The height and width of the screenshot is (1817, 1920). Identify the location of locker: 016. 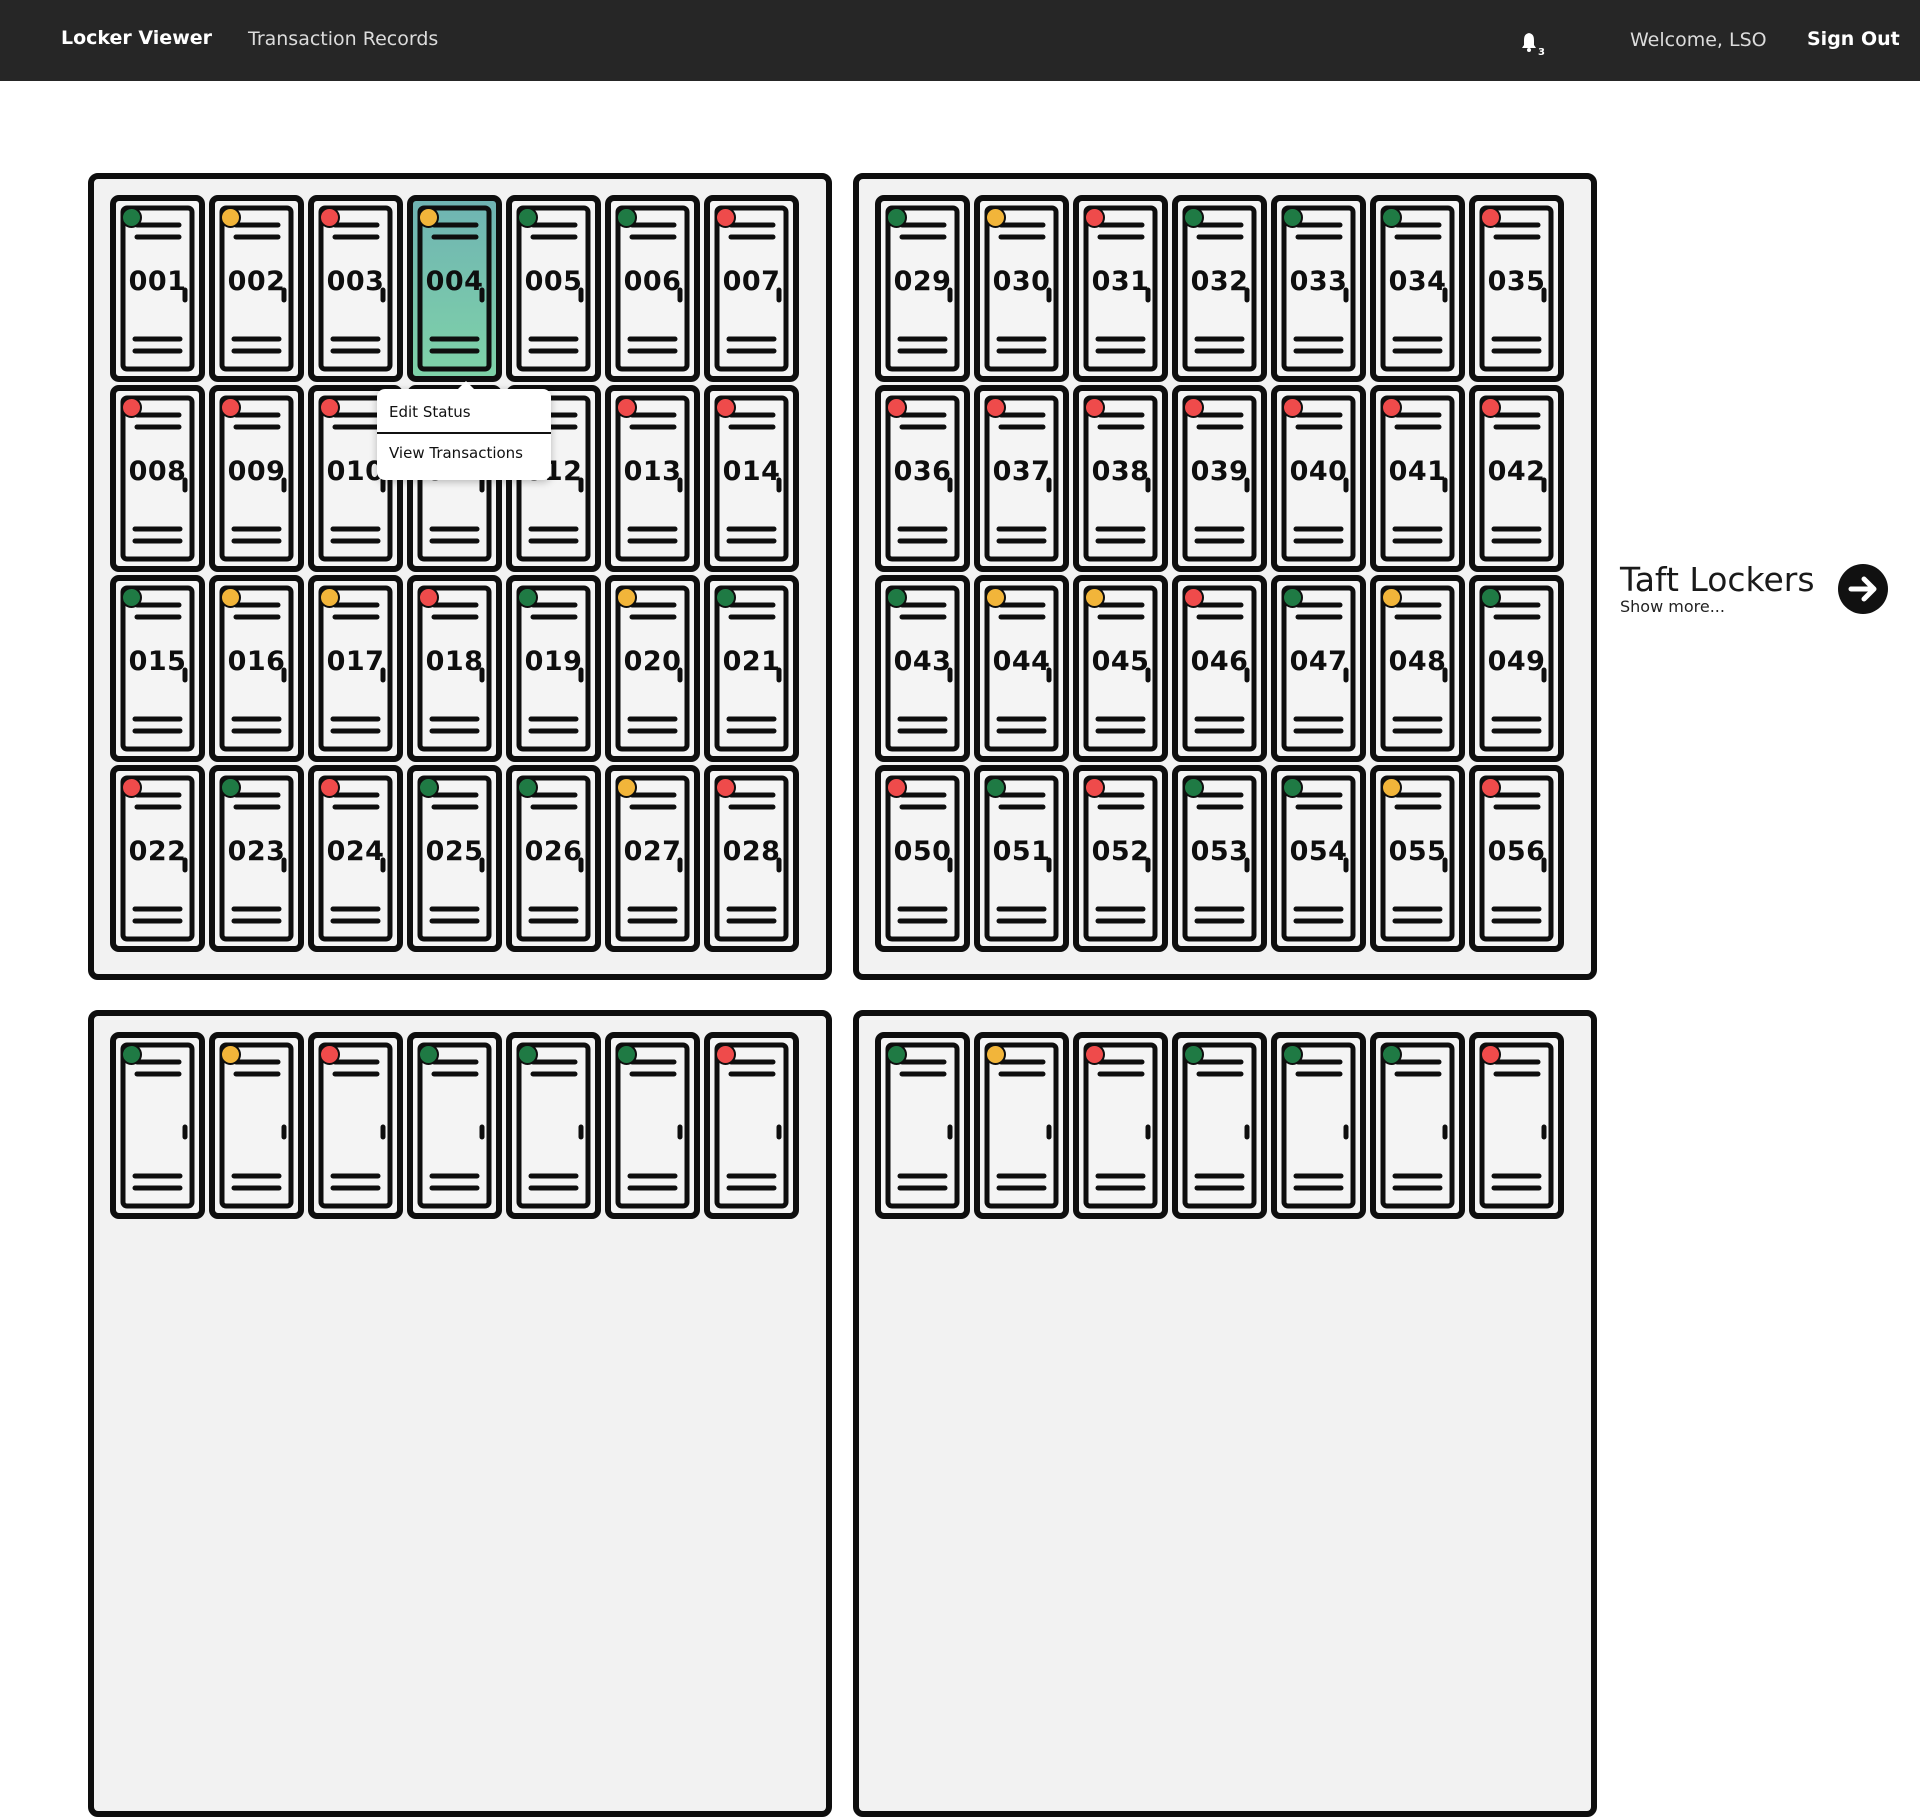
(256, 668).